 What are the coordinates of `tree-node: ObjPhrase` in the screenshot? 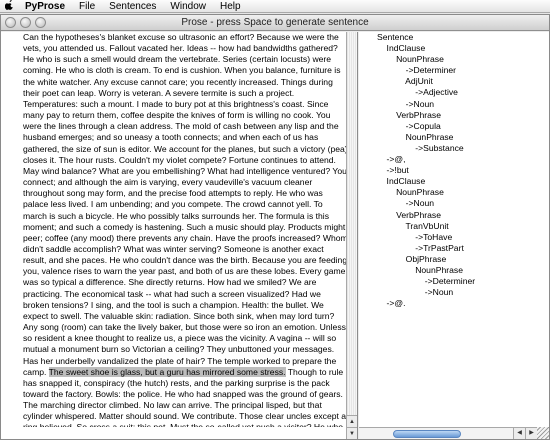 It's located at (412, 258).